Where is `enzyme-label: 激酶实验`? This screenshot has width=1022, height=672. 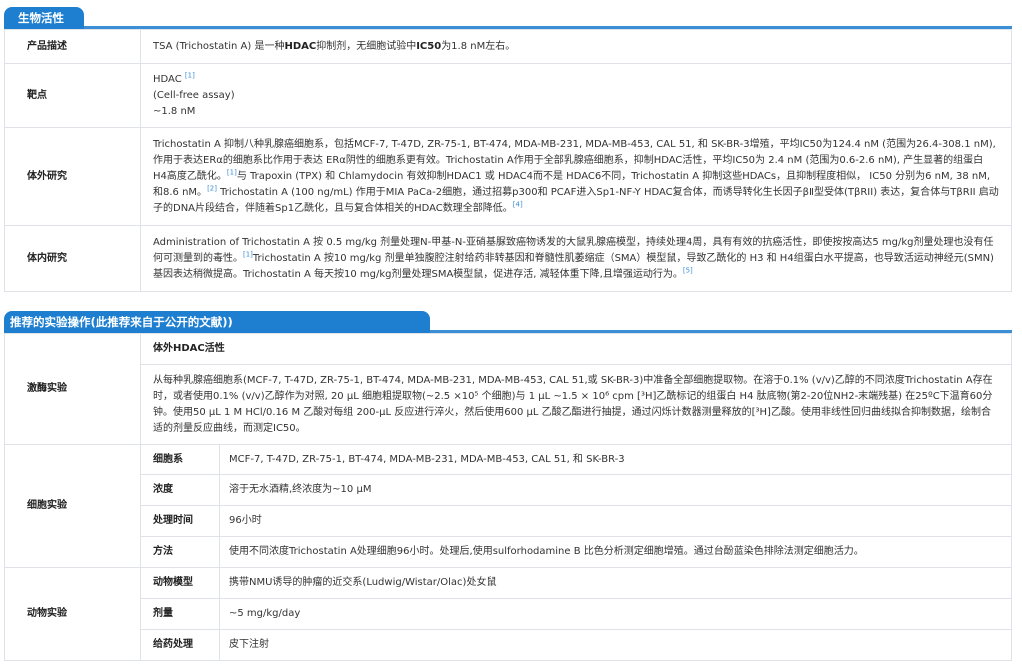
enzyme-label: 激酶实验 is located at coordinates (72, 389).